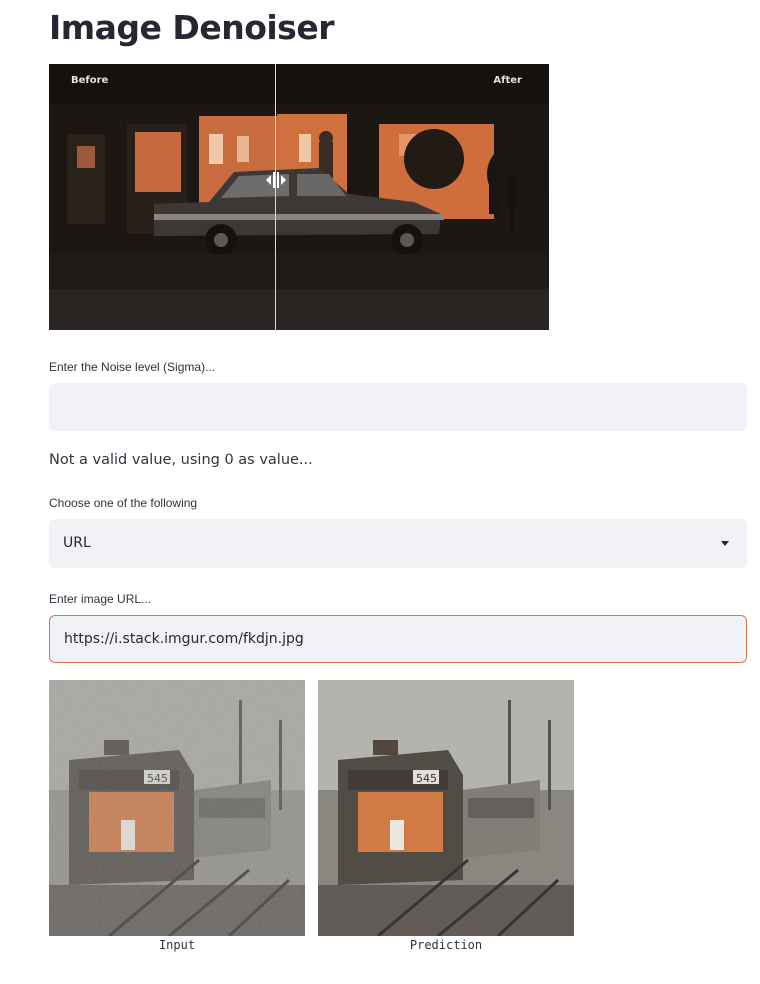 This screenshot has height=984, width=760. I want to click on prediction-caption: Prediction, so click(446, 945).